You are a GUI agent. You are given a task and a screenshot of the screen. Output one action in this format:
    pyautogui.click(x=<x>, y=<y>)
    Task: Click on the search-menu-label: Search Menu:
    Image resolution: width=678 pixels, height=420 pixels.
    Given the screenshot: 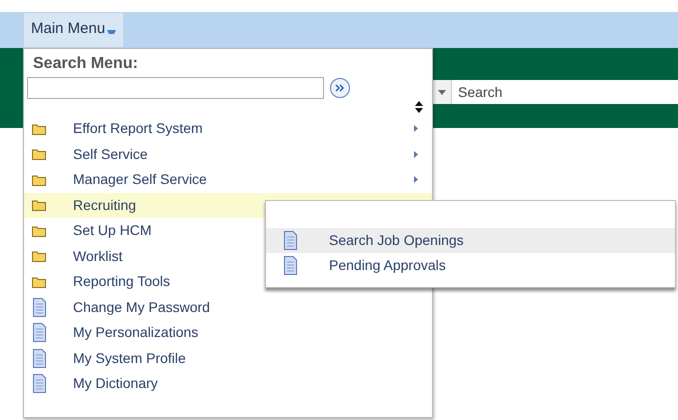 What is the action you would take?
    pyautogui.click(x=86, y=64)
    